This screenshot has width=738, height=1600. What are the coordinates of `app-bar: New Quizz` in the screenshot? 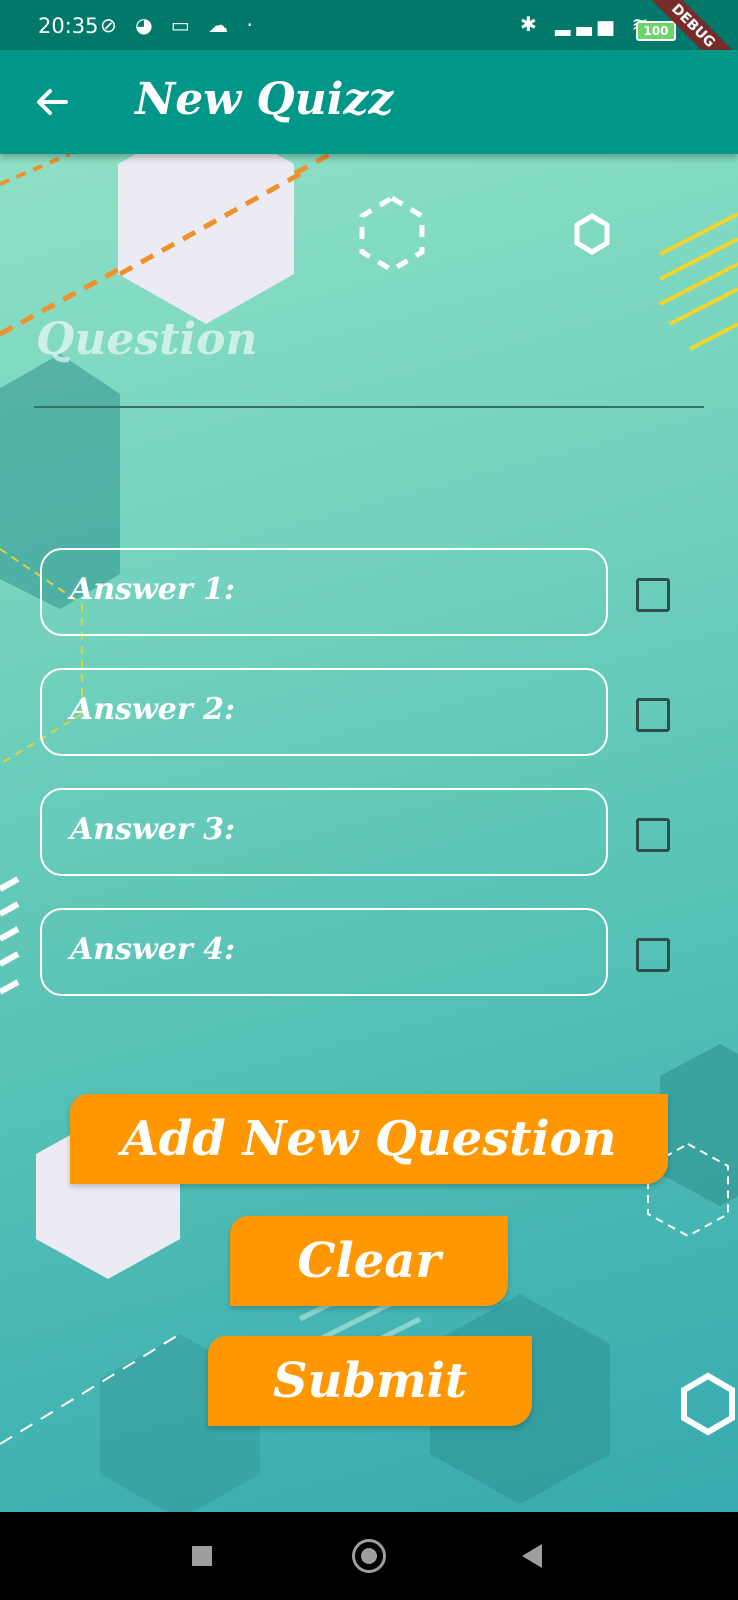 It's located at (369, 102).